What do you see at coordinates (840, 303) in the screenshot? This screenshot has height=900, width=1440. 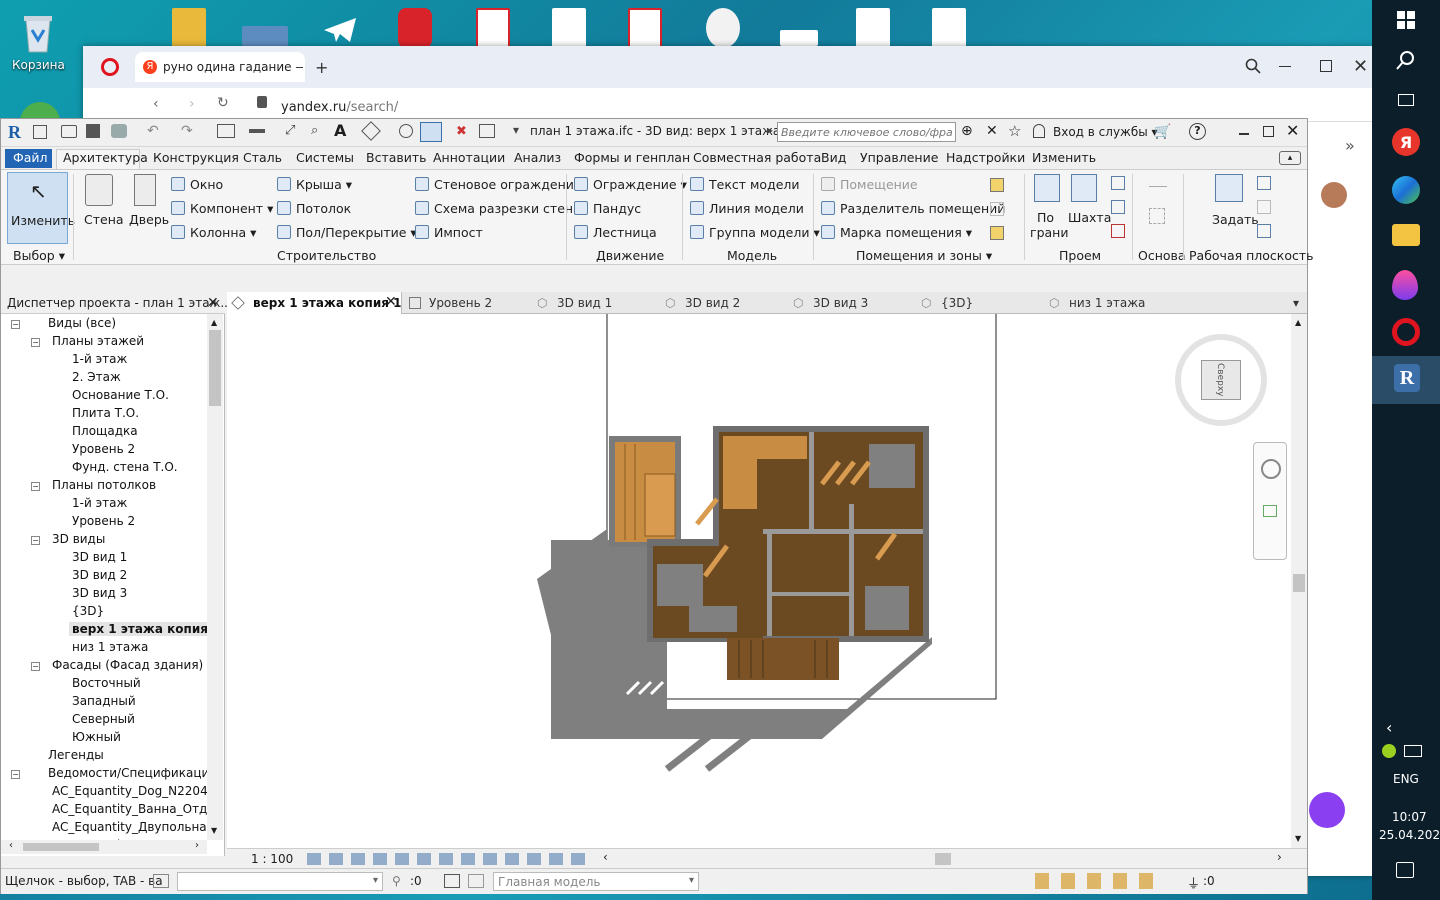 I see `view-tab-3d3: 3D вид 3` at bounding box center [840, 303].